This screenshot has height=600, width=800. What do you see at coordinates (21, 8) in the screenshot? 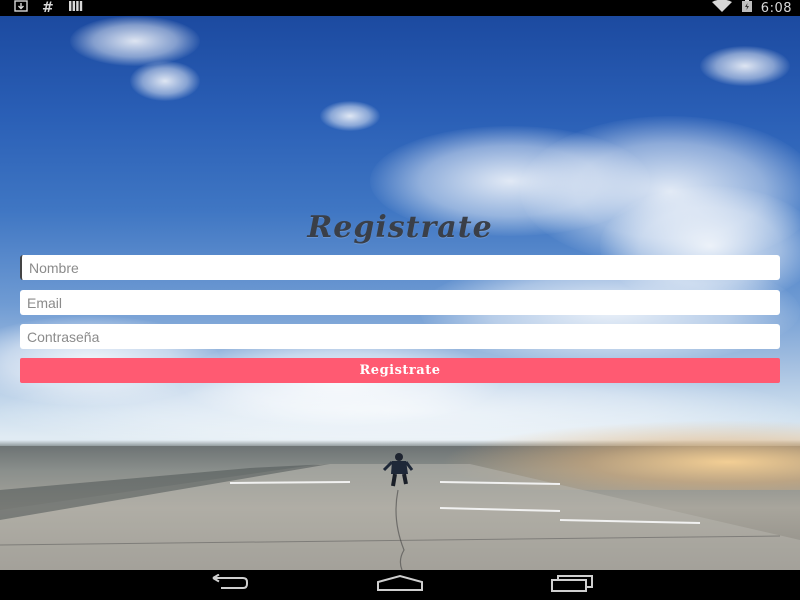
I see `download-icon` at bounding box center [21, 8].